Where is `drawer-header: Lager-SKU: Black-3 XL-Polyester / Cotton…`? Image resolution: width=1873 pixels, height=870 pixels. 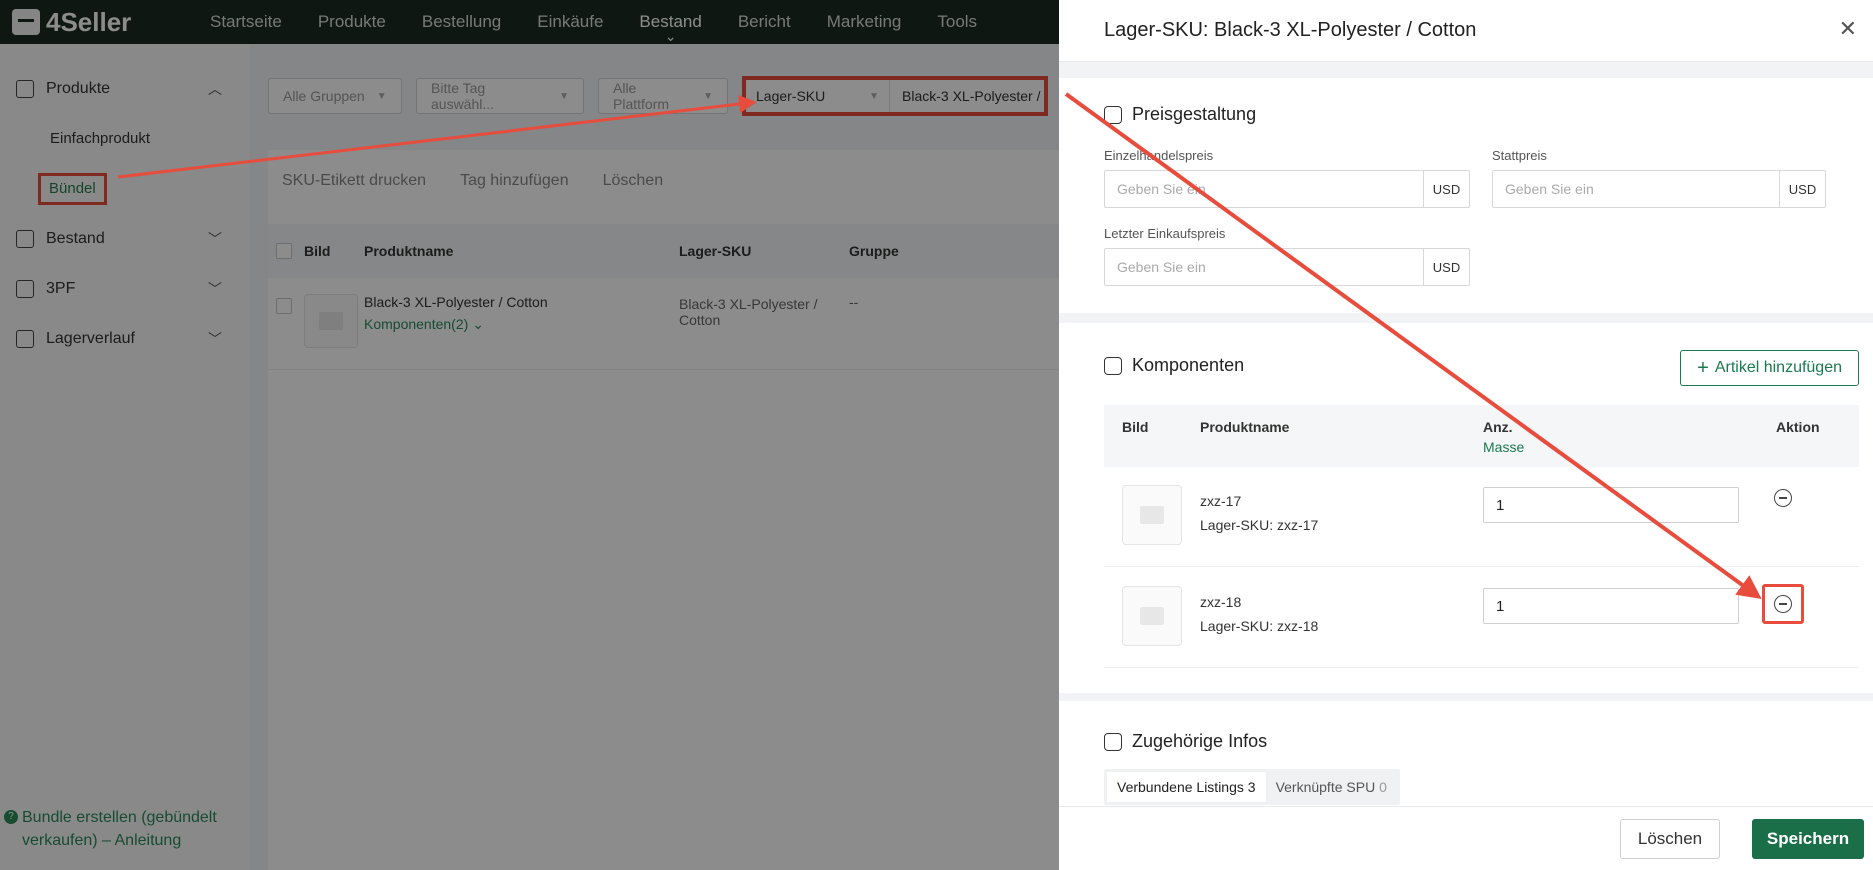
drawer-header: Lager-SKU: Black-3 XL-Polyester / Cotton… is located at coordinates (1466, 31).